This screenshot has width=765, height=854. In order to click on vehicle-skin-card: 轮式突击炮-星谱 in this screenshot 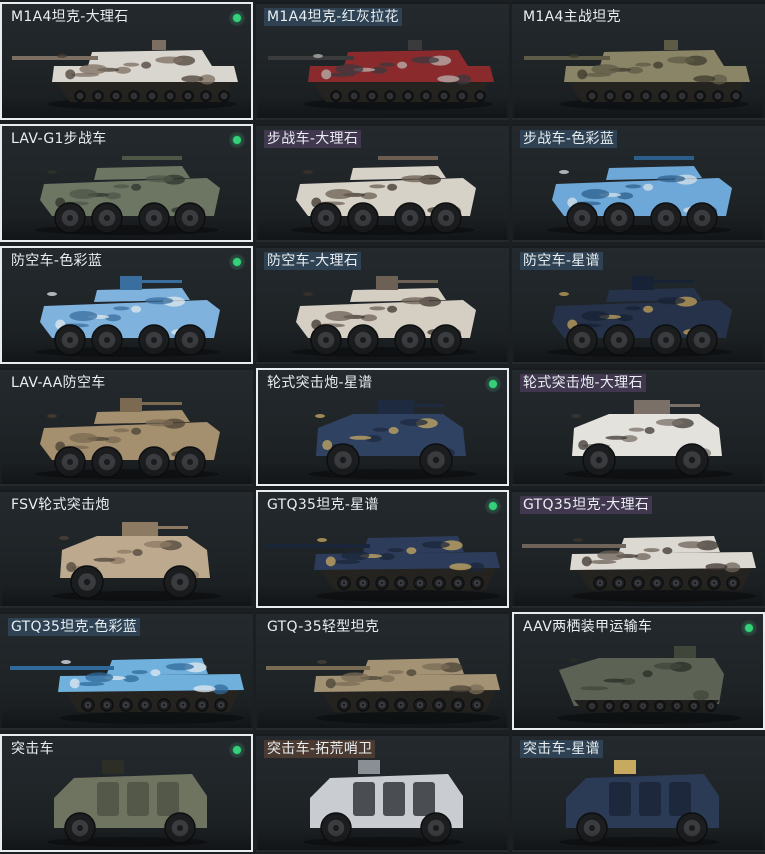, I will do `click(382, 427)`.